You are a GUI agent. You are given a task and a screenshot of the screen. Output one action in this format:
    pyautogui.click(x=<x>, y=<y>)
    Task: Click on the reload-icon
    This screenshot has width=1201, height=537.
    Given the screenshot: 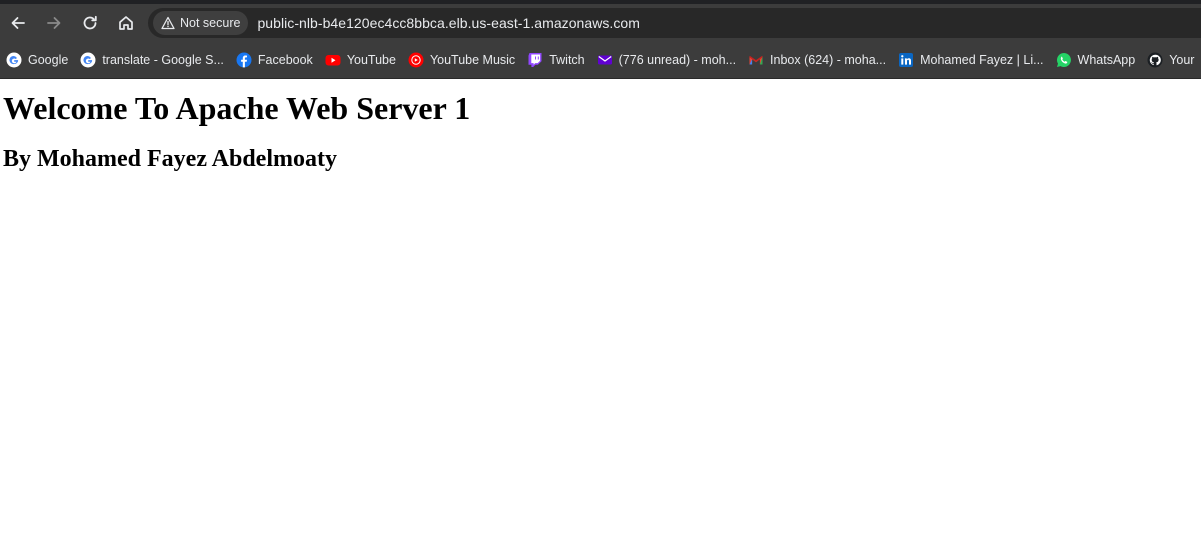 What is the action you would take?
    pyautogui.click(x=90, y=22)
    